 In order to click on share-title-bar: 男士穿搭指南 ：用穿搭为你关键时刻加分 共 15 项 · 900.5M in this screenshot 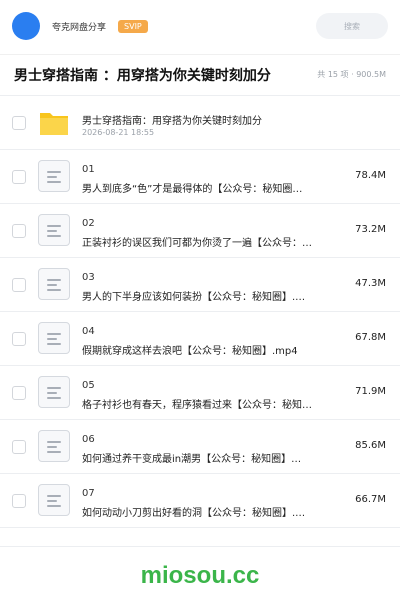, I will do `click(200, 75)`.